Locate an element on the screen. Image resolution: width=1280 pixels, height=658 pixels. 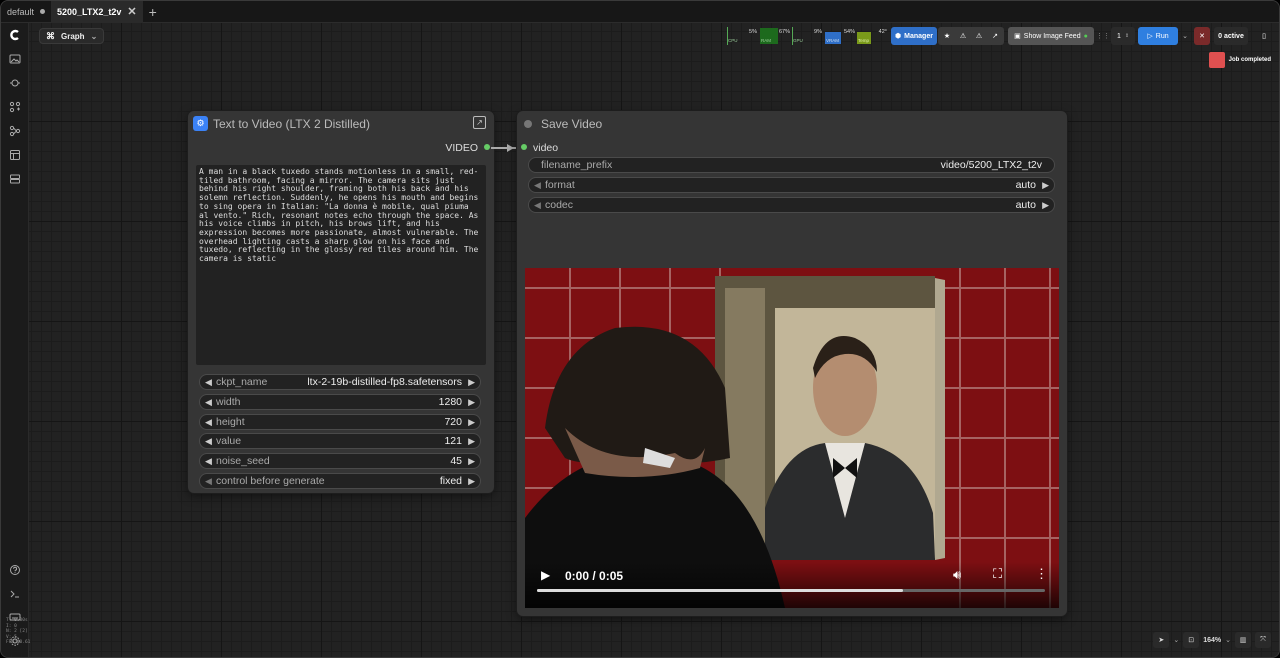
node-title-bar: ⚙ Text to Video (LTX 2 Distilled) ↗ is located at coordinates (341, 123).